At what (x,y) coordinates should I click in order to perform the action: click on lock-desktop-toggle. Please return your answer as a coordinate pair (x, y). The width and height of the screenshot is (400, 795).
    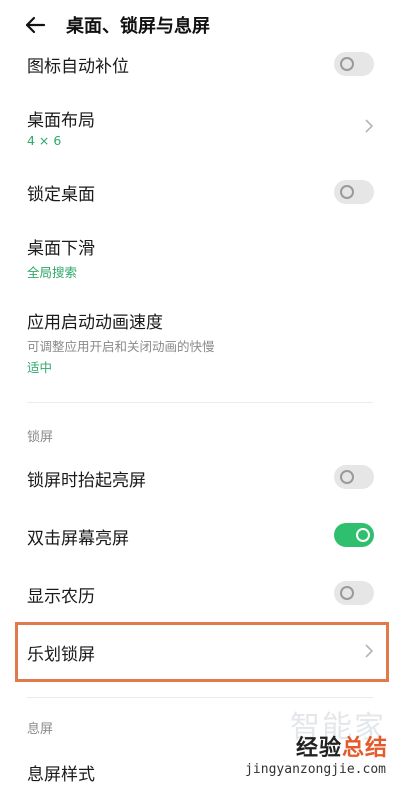
    Looking at the image, I should click on (354, 192).